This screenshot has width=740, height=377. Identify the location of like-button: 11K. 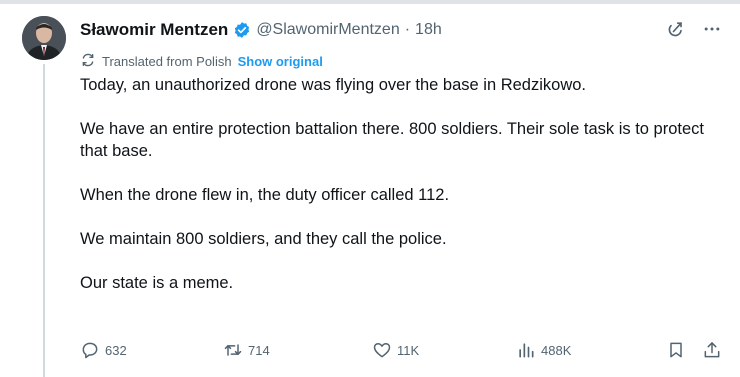
(395, 350).